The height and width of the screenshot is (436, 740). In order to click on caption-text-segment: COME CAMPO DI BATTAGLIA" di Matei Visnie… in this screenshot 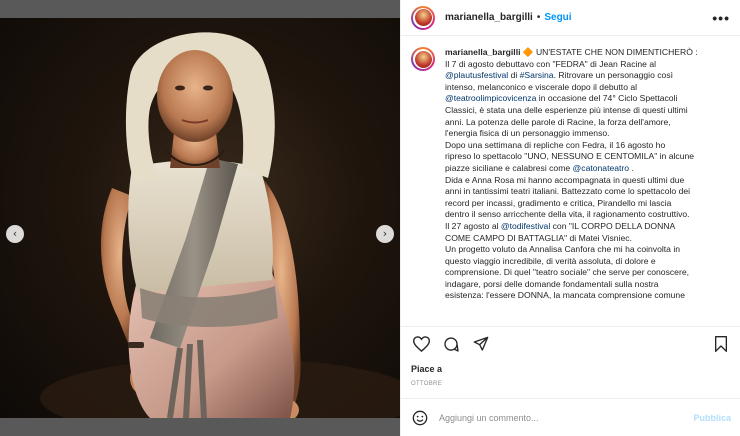, I will do `click(538, 237)`.